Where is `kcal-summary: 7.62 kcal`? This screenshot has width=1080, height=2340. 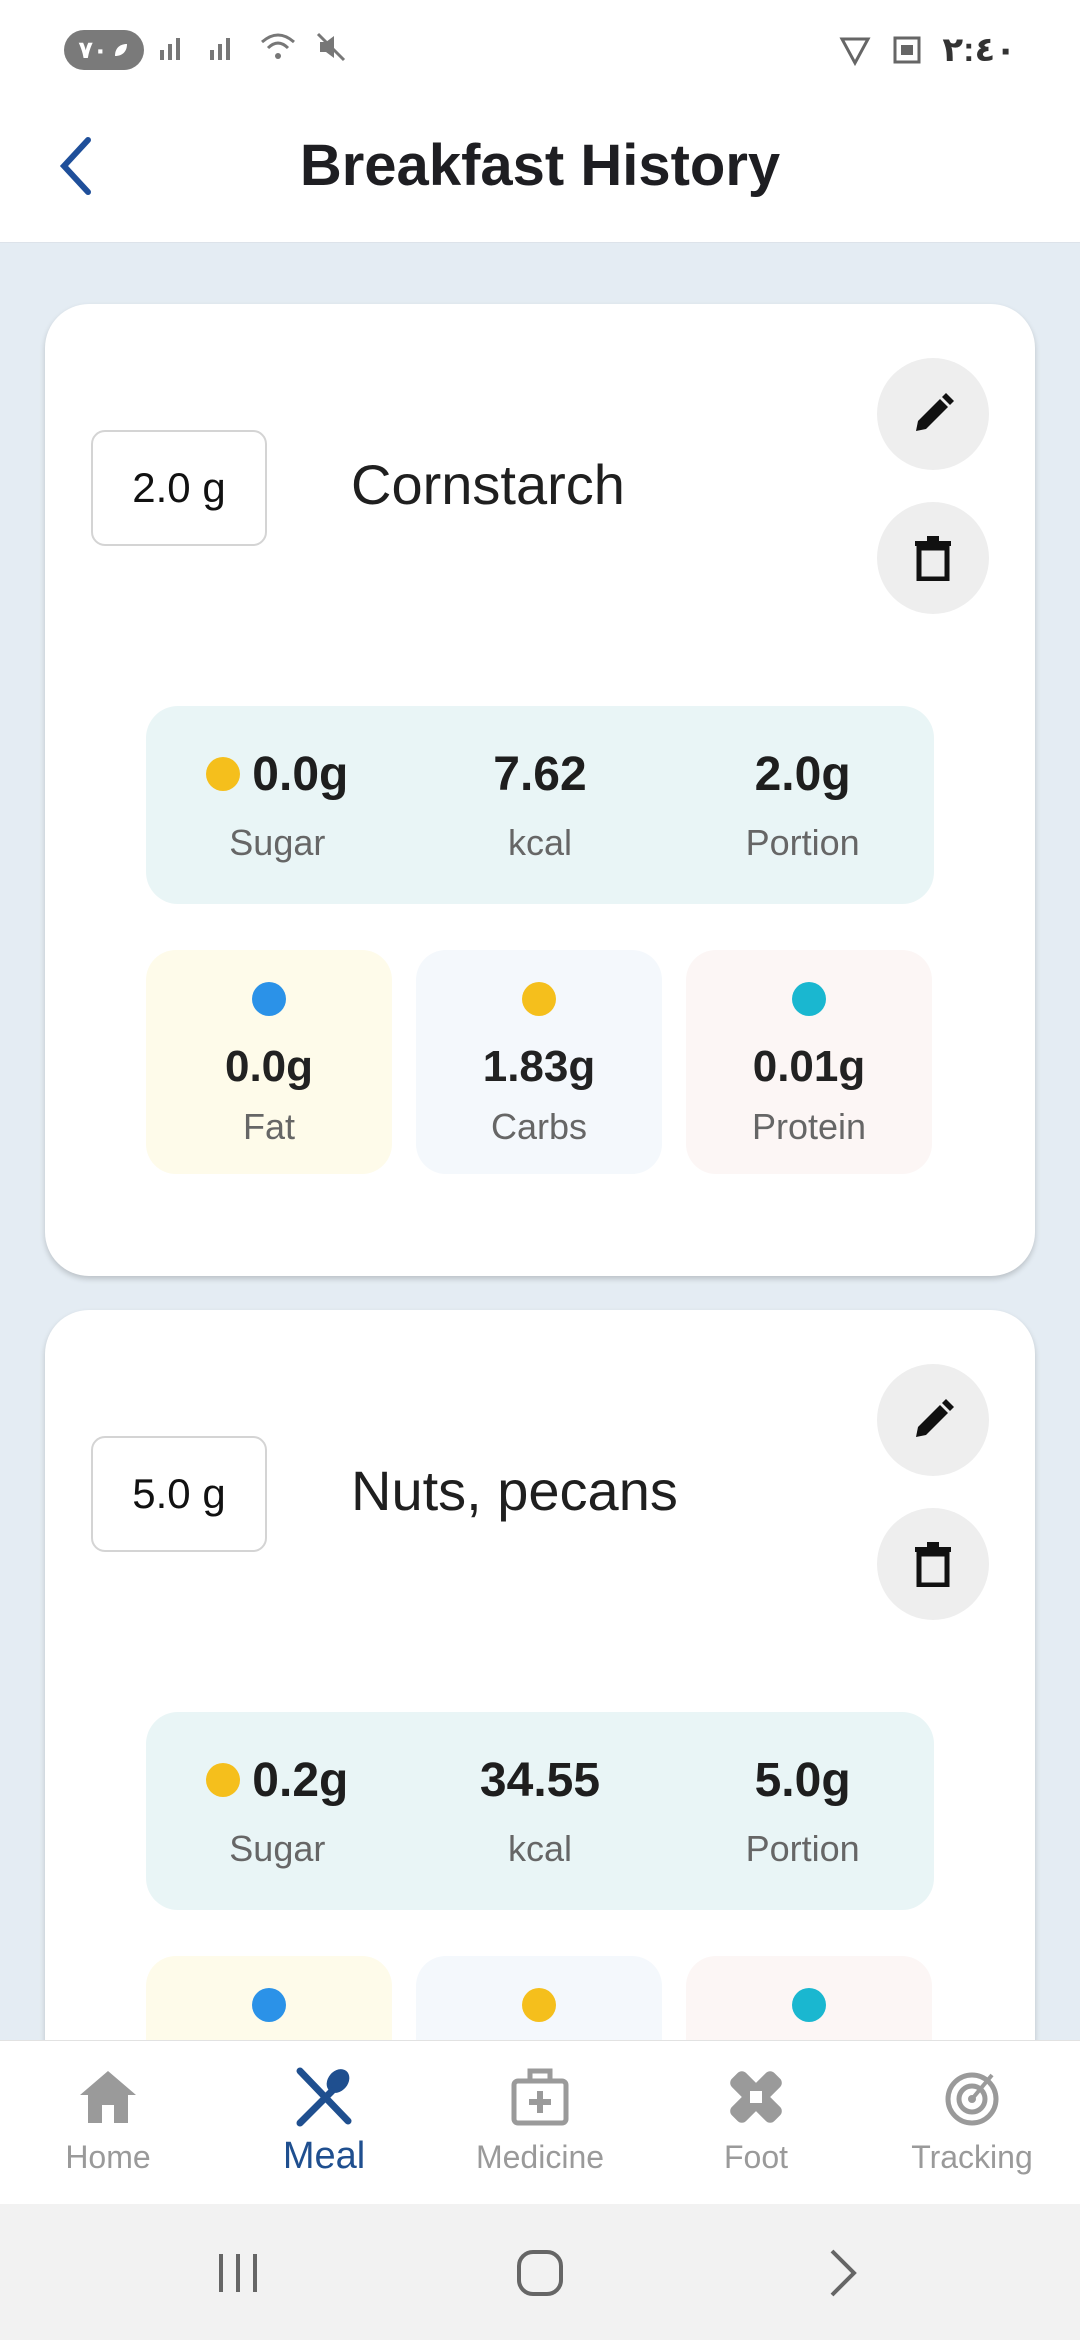 kcal-summary: 7.62 kcal is located at coordinates (540, 805).